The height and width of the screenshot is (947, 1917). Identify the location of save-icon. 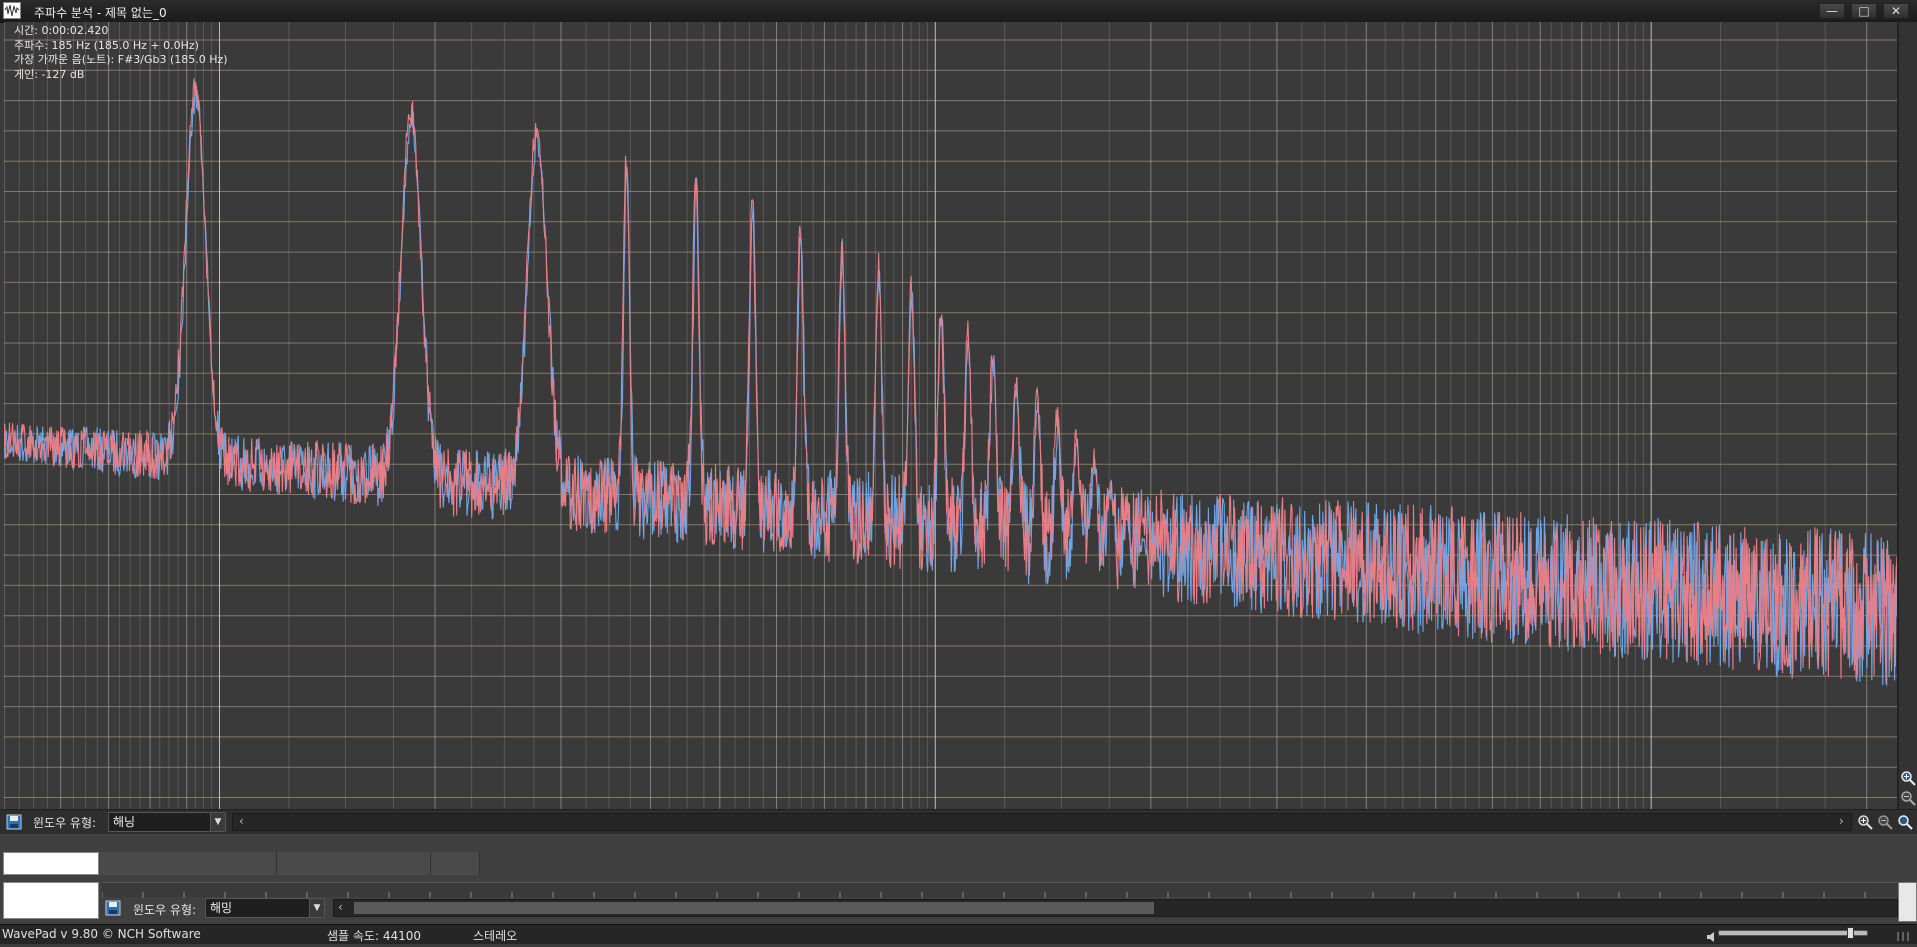
(14, 822).